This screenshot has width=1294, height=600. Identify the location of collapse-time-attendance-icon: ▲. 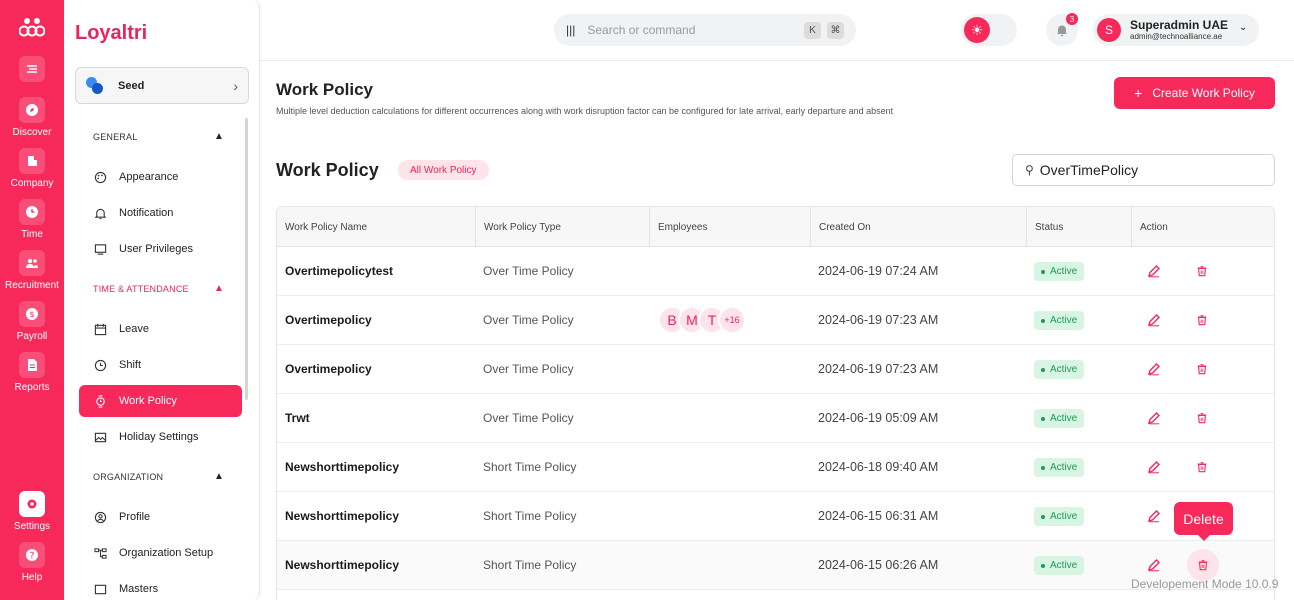
(219, 288).